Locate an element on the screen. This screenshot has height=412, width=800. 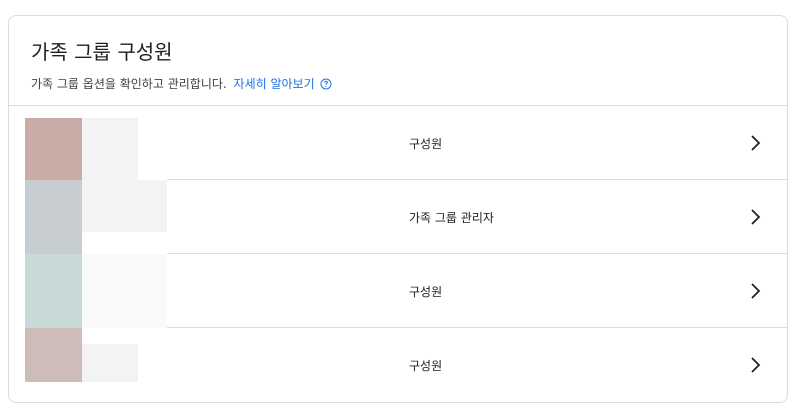
page-title: 가족 그룹 구성원 is located at coordinates (102, 52).